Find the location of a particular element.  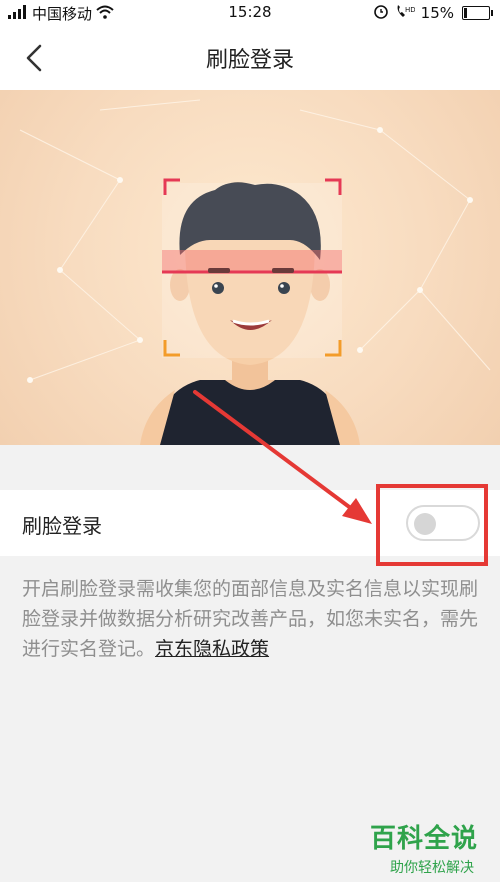

annotation-highlight-box is located at coordinates (432, 525).